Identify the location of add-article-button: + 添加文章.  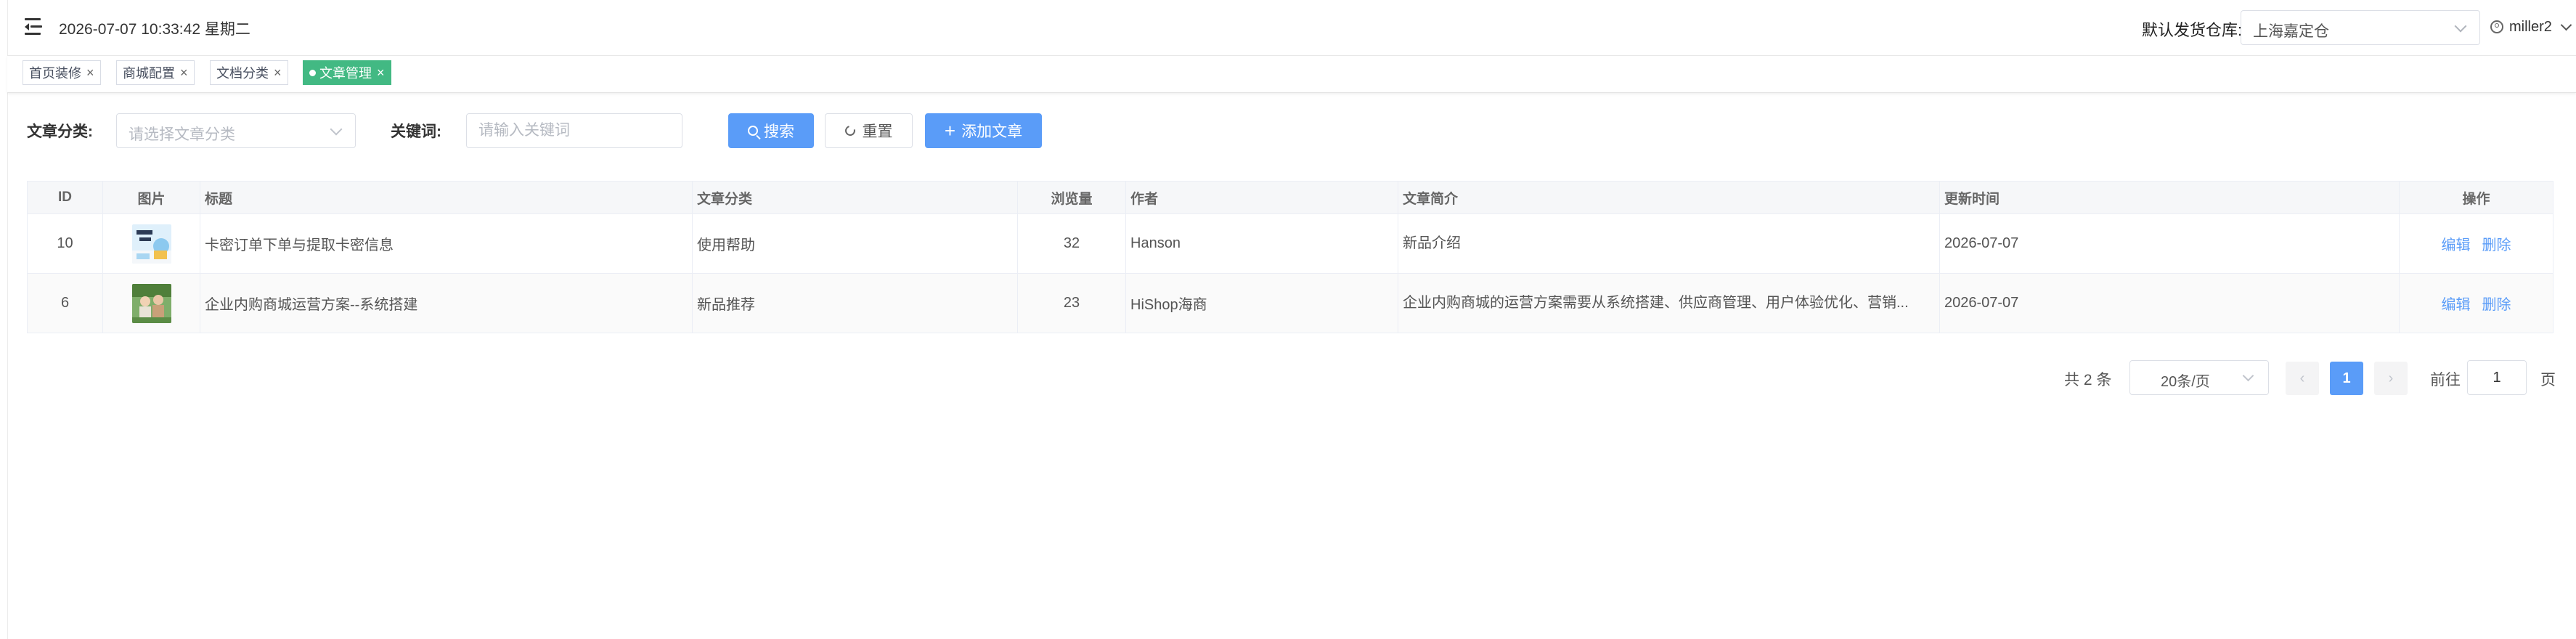
(983, 130).